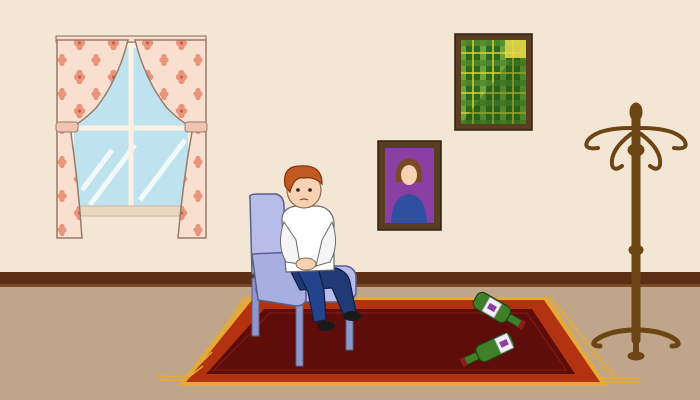  Describe the element at coordinates (196, 127) in the screenshot. I see `right-curtain-tie` at that location.